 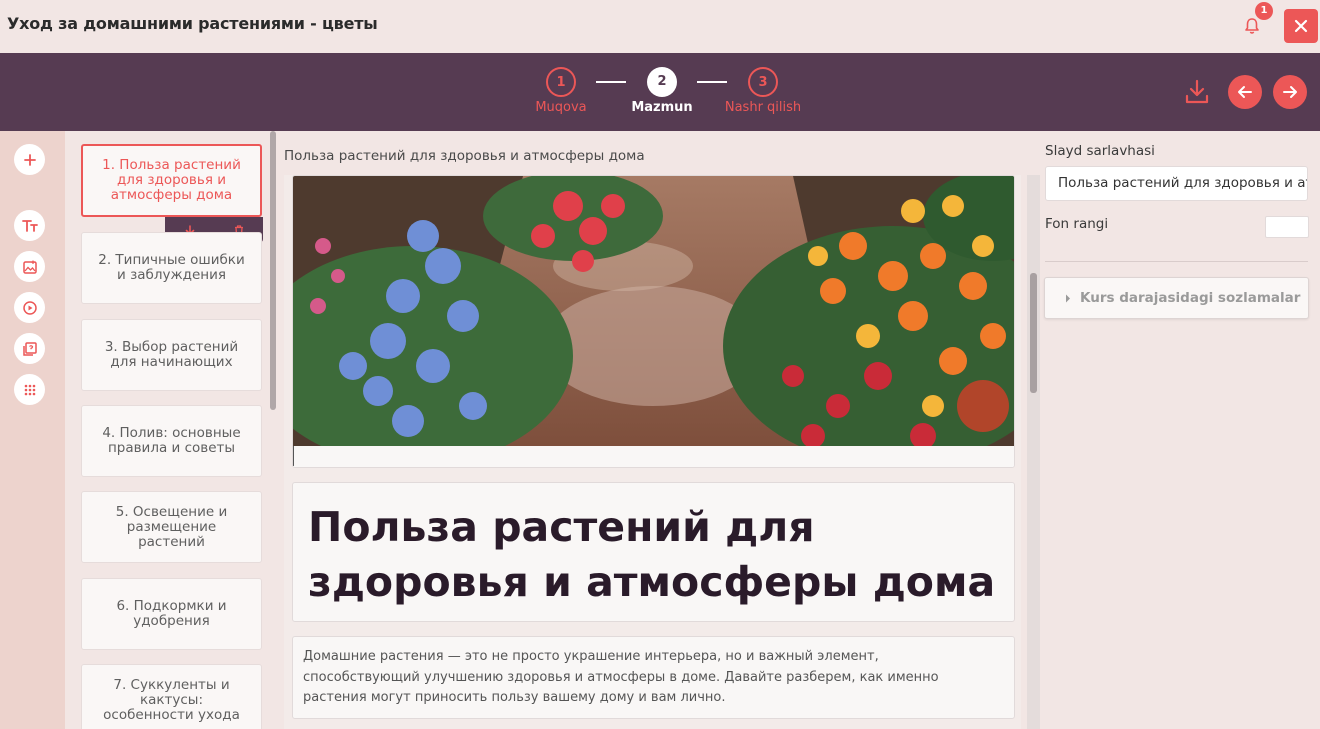 What do you see at coordinates (561, 82) in the screenshot?
I see `step-number: 1` at bounding box center [561, 82].